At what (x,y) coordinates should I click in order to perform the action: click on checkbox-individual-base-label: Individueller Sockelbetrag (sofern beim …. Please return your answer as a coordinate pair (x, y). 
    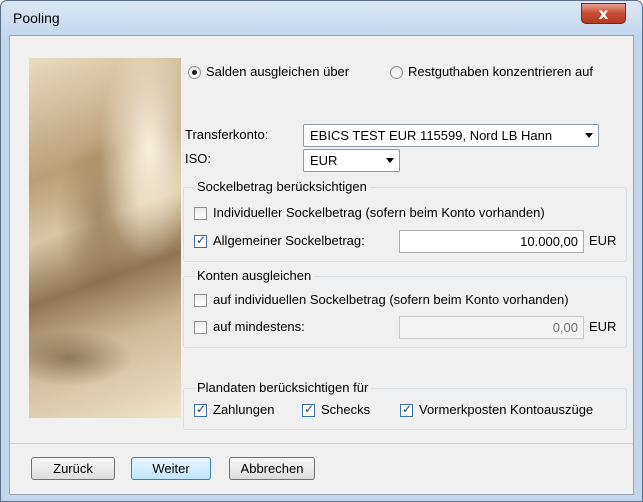
    Looking at the image, I should click on (379, 212).